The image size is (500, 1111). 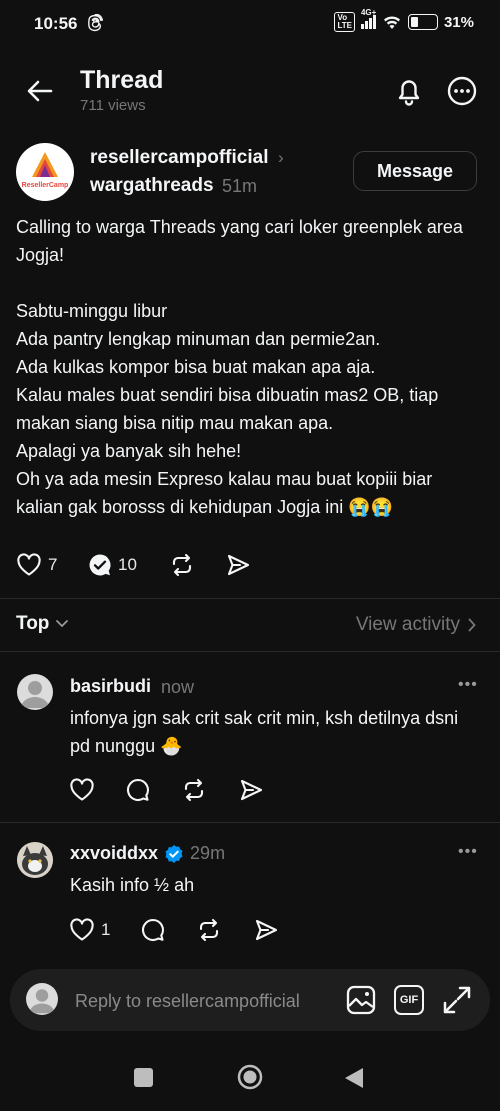 I want to click on comment-header: xxvoiddxx 29m, so click(x=147, y=853).